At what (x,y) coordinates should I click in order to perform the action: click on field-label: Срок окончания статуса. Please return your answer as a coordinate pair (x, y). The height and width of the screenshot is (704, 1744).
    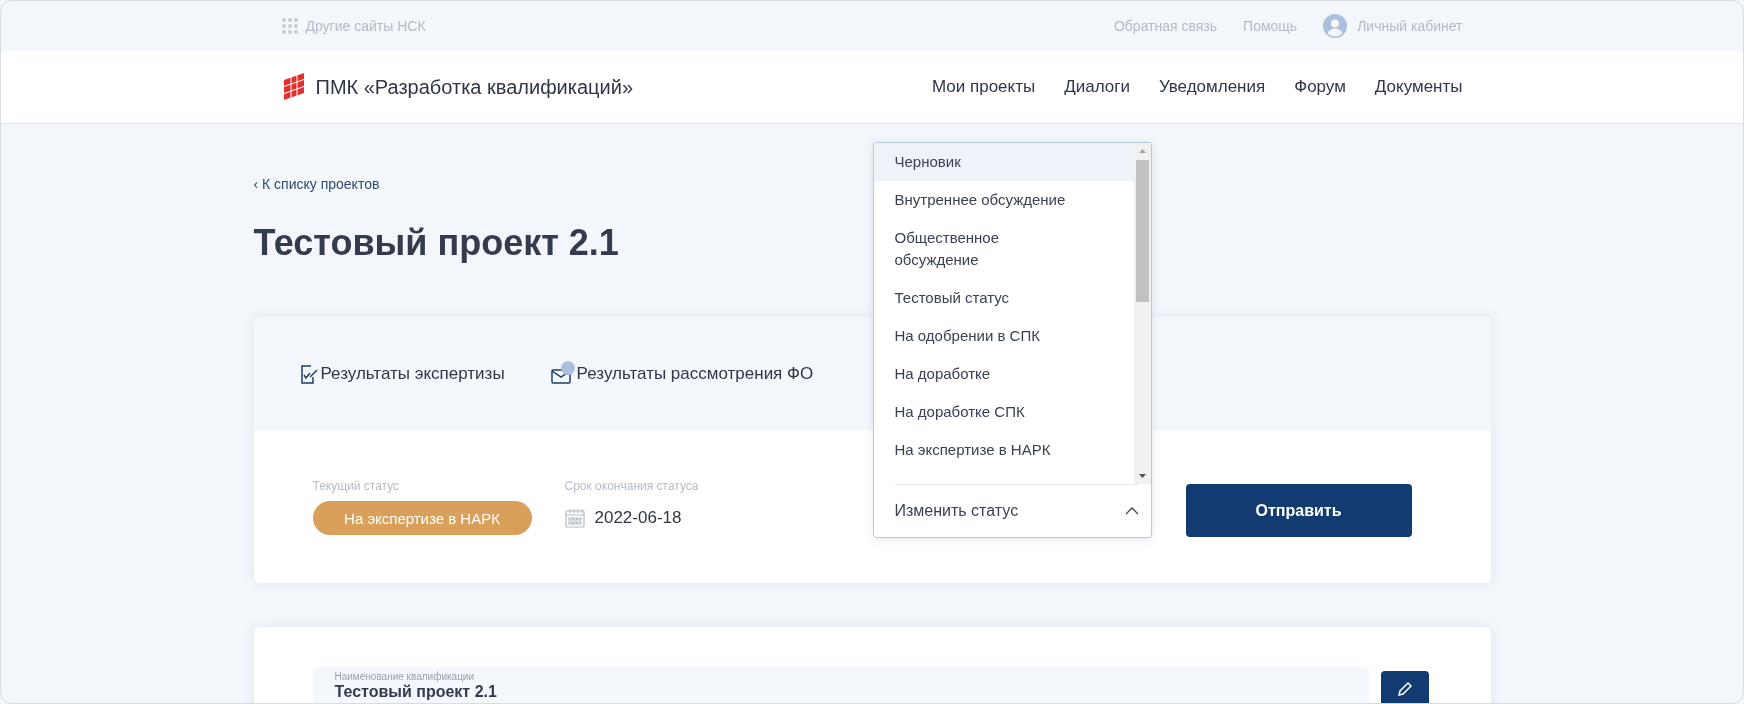
    Looking at the image, I should click on (631, 486).